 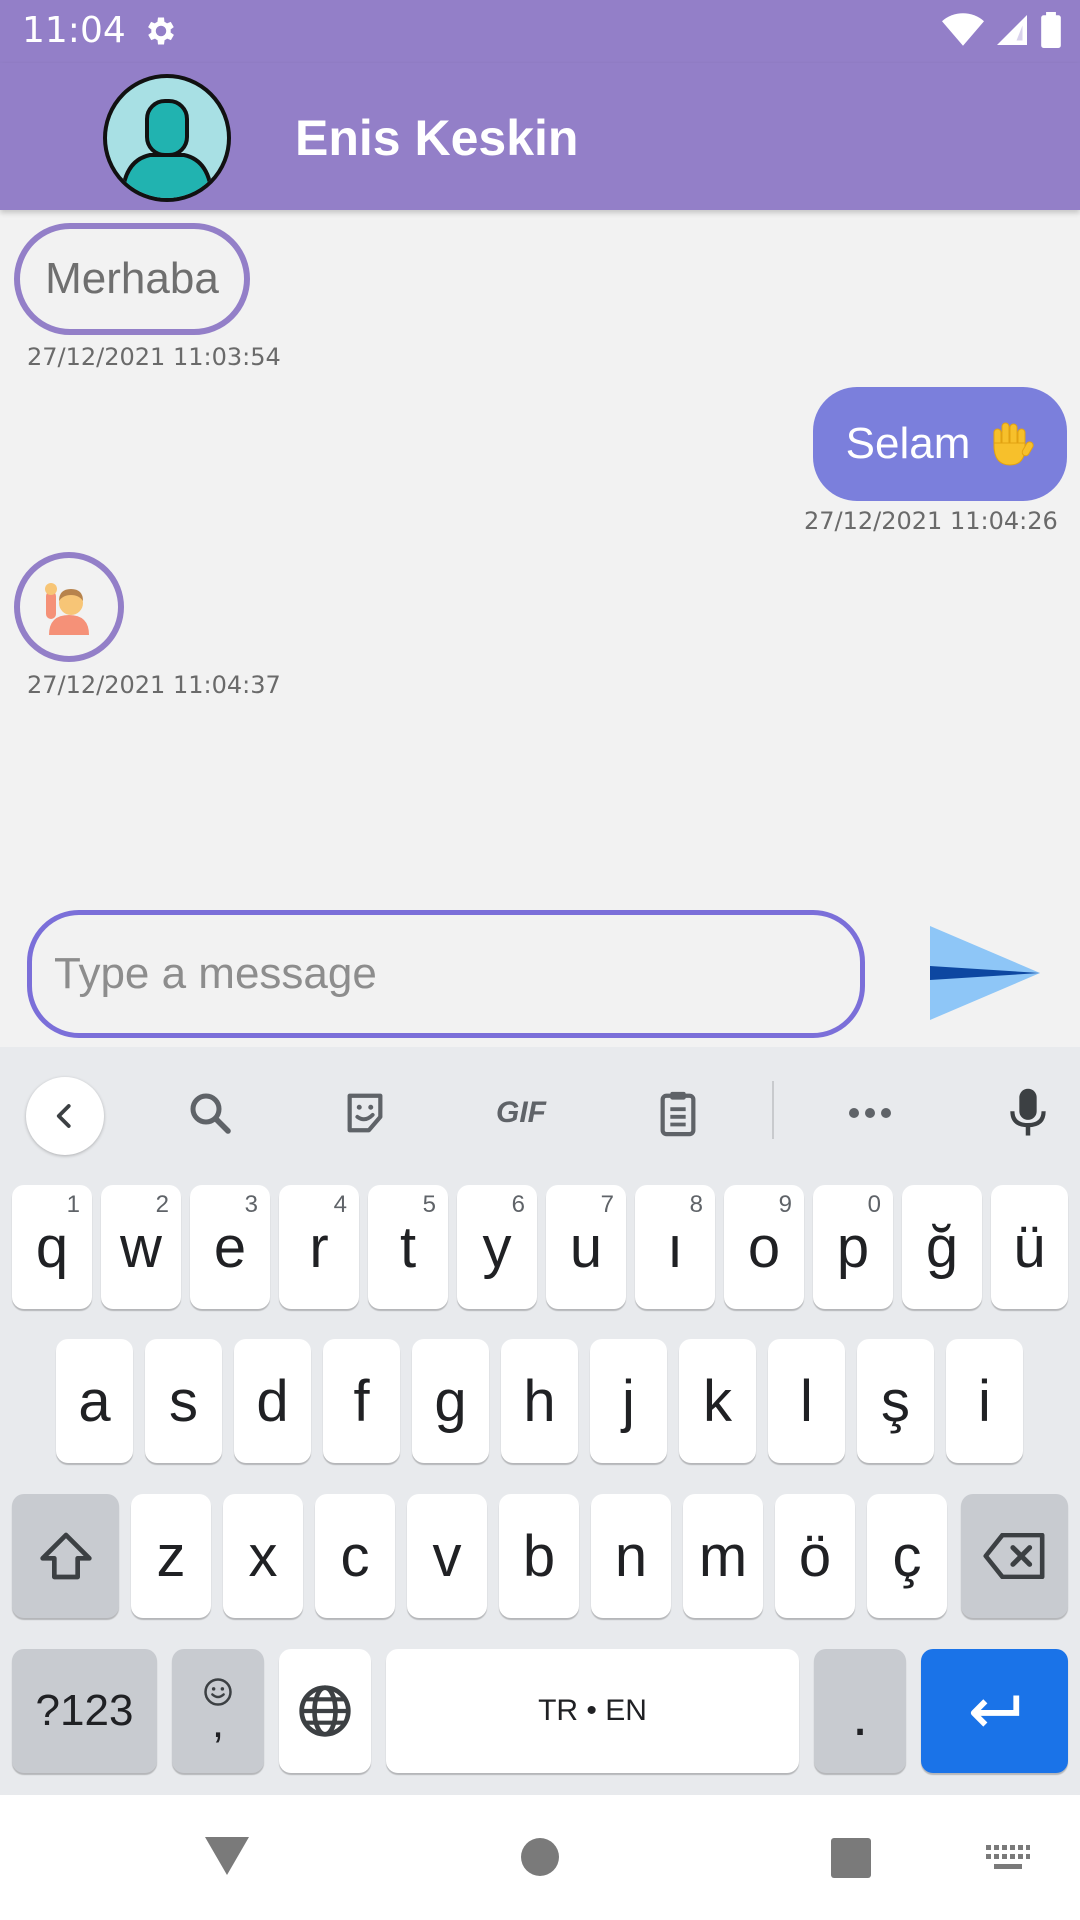 What do you see at coordinates (272, 1401) in the screenshot?
I see `key-d: d` at bounding box center [272, 1401].